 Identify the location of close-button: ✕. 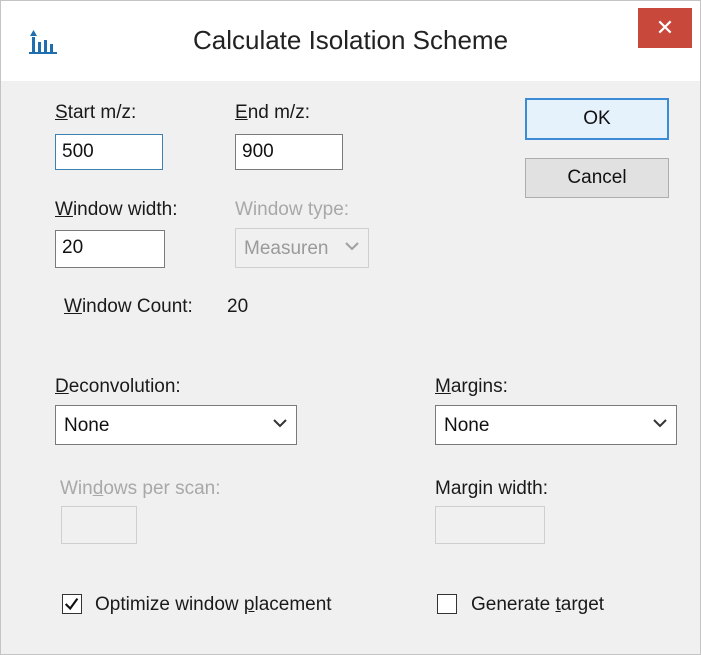
(665, 28).